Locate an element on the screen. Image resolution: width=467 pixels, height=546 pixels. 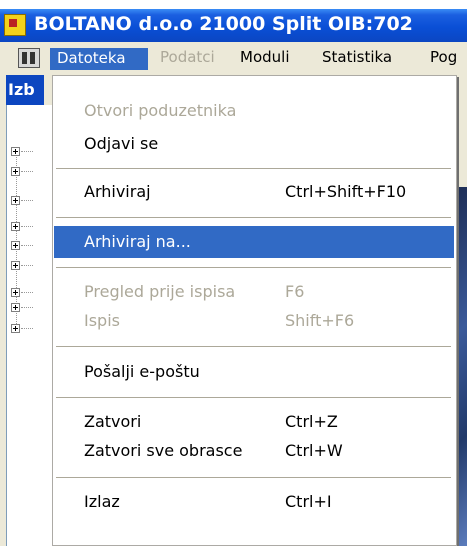
menu-datoteka-label: Datoteka is located at coordinates (91, 58).